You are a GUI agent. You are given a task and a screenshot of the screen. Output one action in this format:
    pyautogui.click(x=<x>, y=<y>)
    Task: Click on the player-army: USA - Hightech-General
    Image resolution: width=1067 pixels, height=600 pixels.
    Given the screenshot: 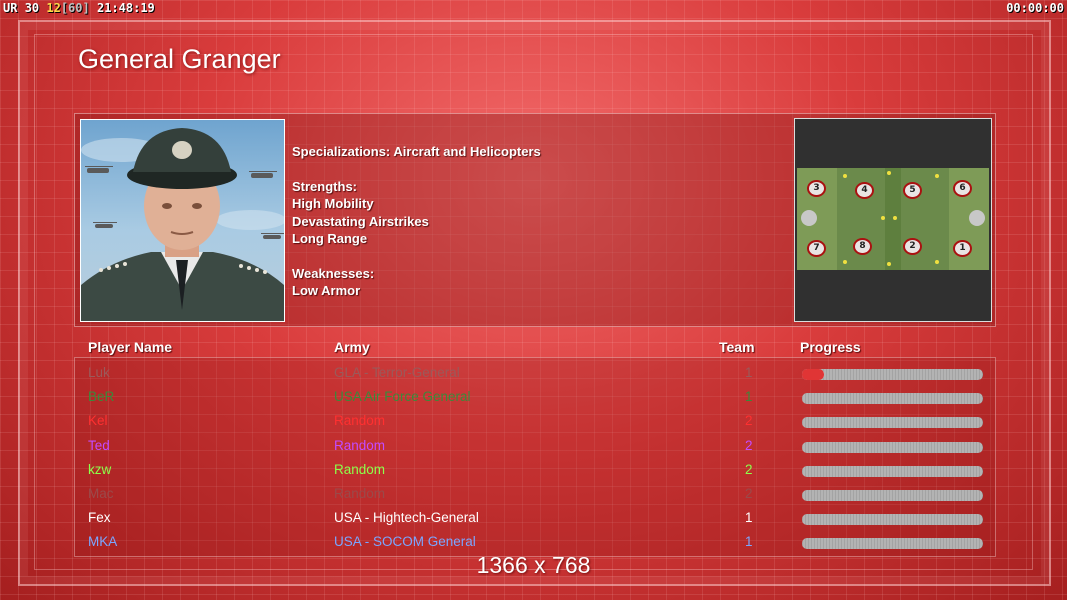 What is the action you would take?
    pyautogui.click(x=406, y=518)
    